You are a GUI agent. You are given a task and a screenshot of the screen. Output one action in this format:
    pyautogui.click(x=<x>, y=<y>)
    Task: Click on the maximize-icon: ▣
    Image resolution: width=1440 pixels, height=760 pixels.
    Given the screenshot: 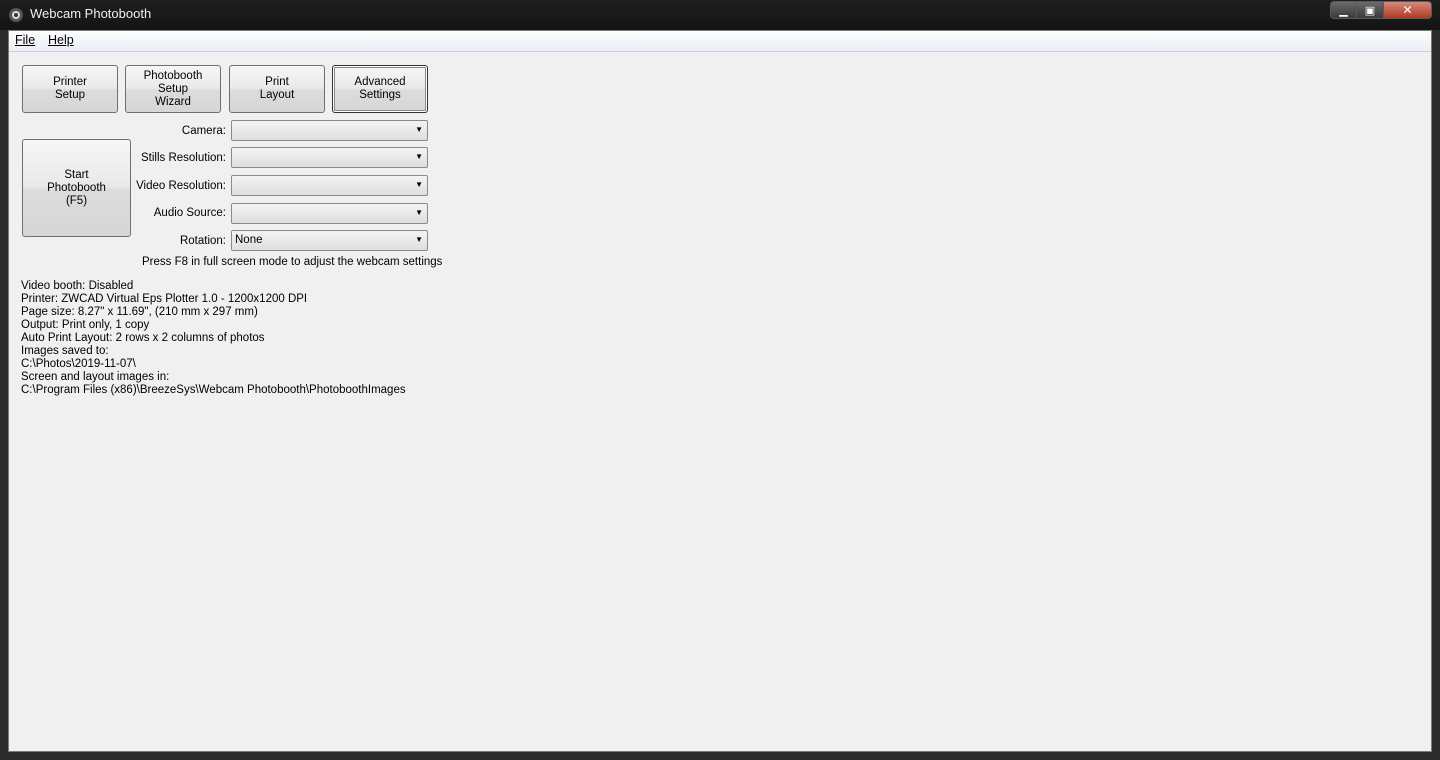 What is the action you would take?
    pyautogui.click(x=1370, y=10)
    